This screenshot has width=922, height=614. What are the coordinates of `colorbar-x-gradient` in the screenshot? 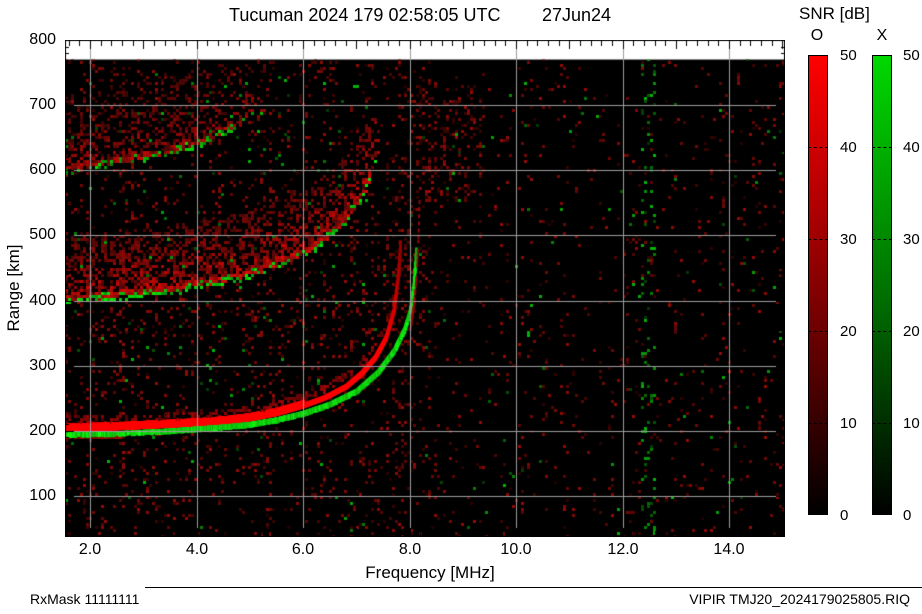 It's located at (882, 285).